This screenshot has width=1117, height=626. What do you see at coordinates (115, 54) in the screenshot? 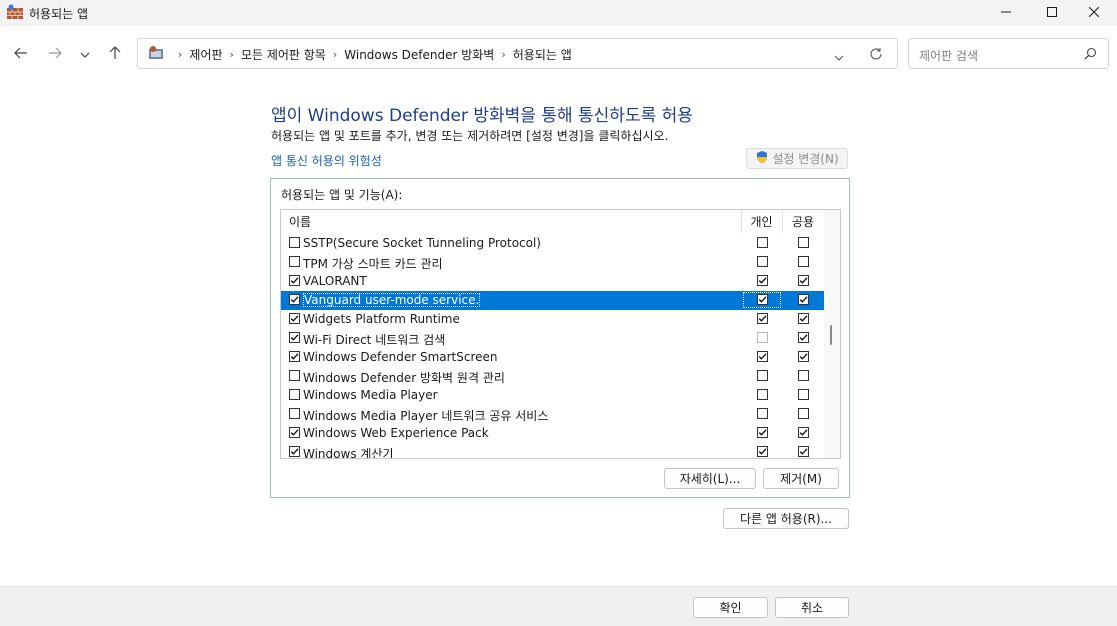
I see `up-button` at bounding box center [115, 54].